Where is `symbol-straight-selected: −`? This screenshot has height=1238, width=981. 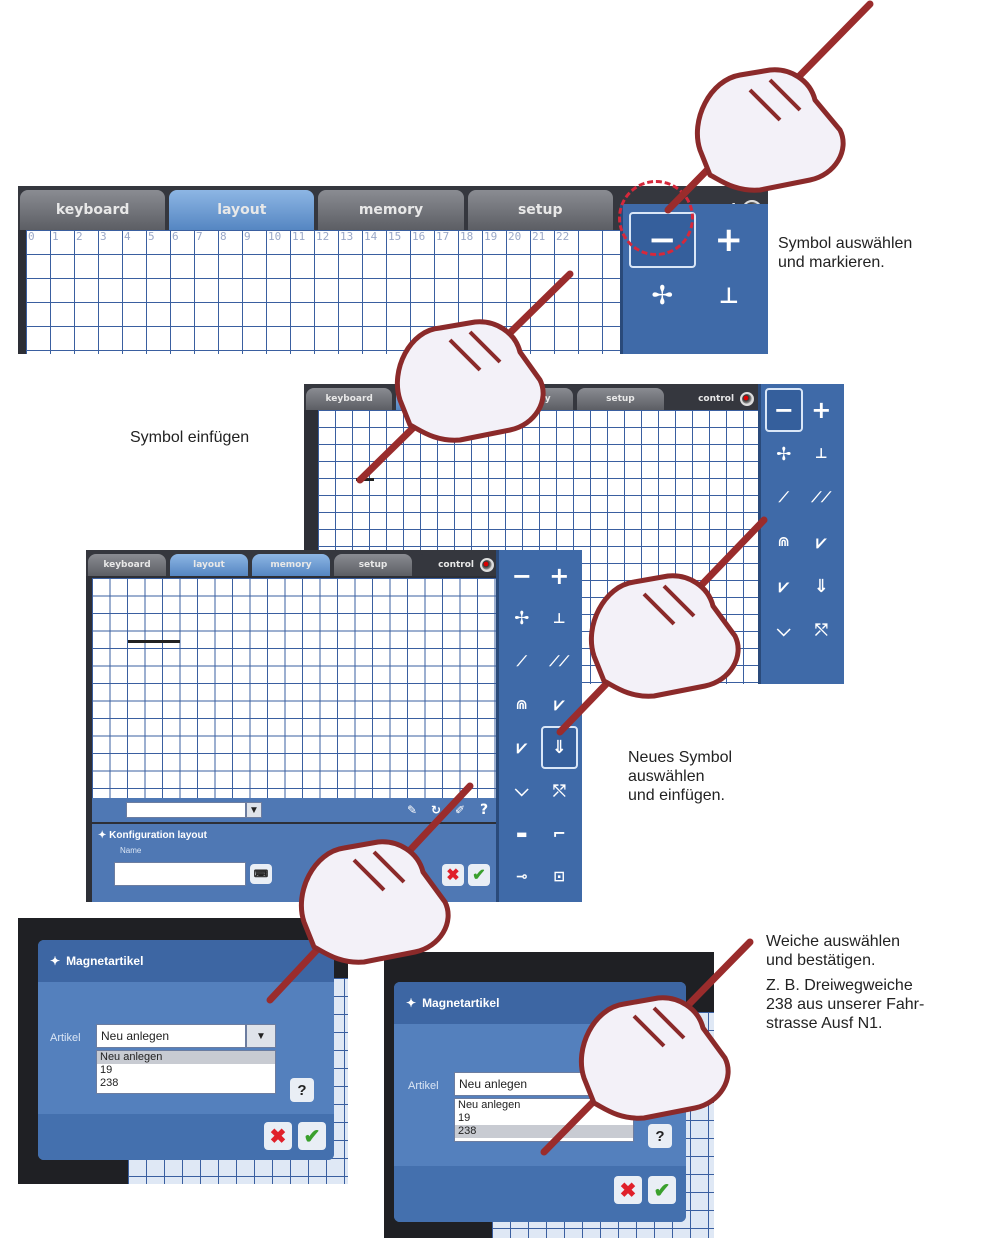 symbol-straight-selected: − is located at coordinates (784, 410).